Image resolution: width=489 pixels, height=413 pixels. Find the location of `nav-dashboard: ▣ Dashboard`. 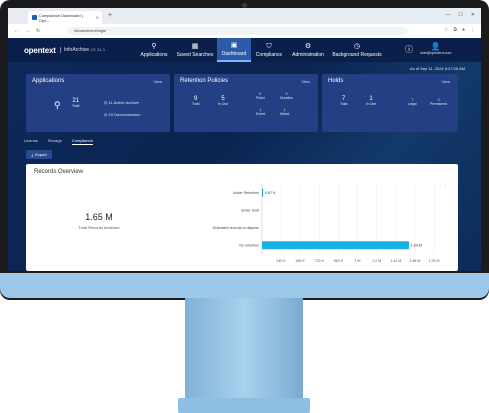

nav-dashboard: ▣ Dashboard is located at coordinates (234, 50).